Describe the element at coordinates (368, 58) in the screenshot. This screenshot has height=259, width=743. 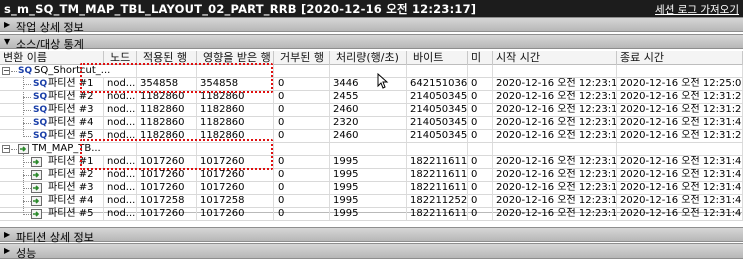
I see `column-header: 처리량(행/초)` at that location.